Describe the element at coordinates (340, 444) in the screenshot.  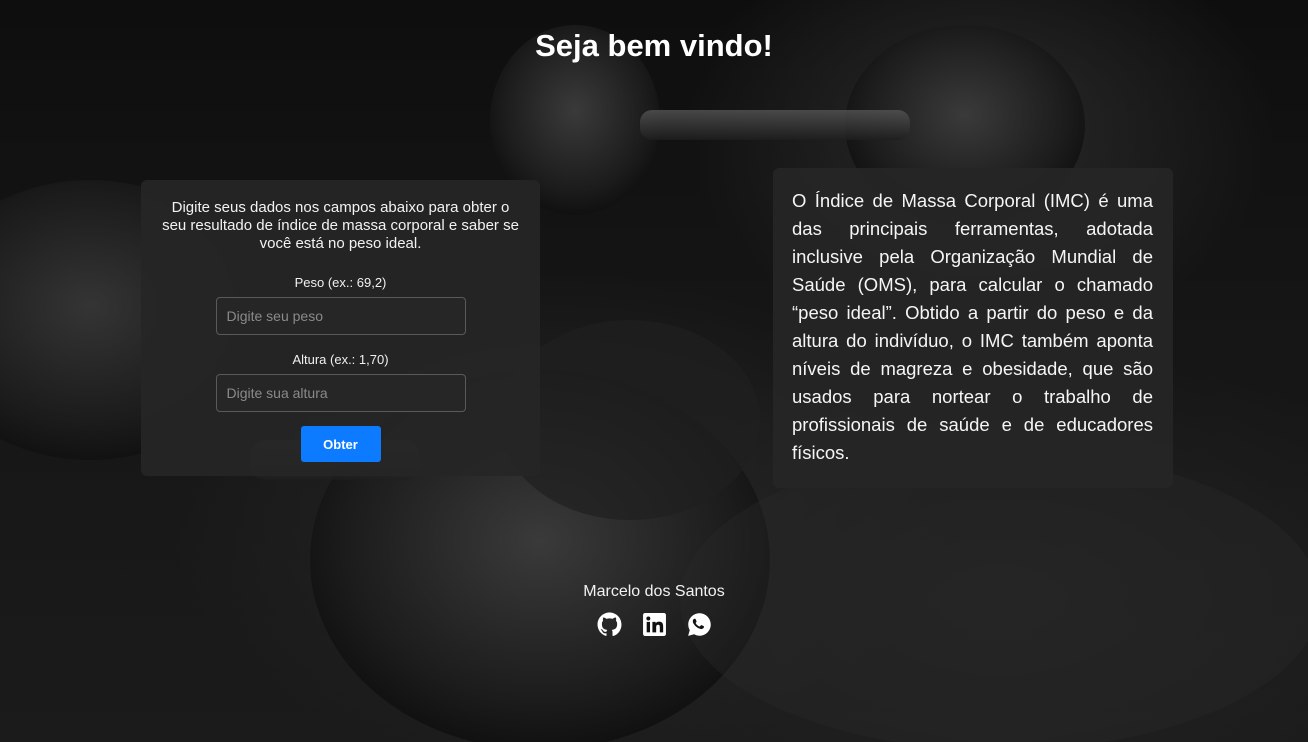
I see `submit-button: Obter` at that location.